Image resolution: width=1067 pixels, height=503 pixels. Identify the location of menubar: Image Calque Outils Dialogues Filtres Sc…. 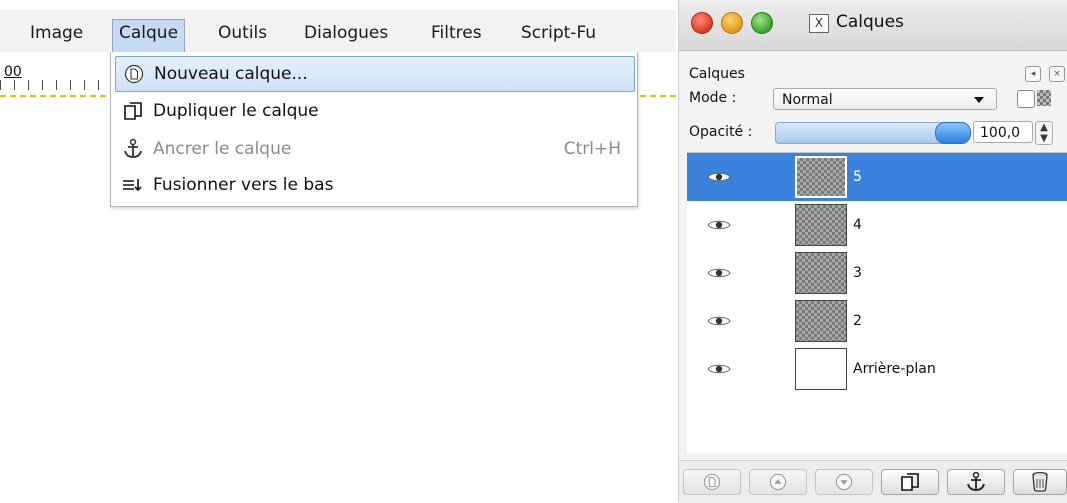
(338, 32).